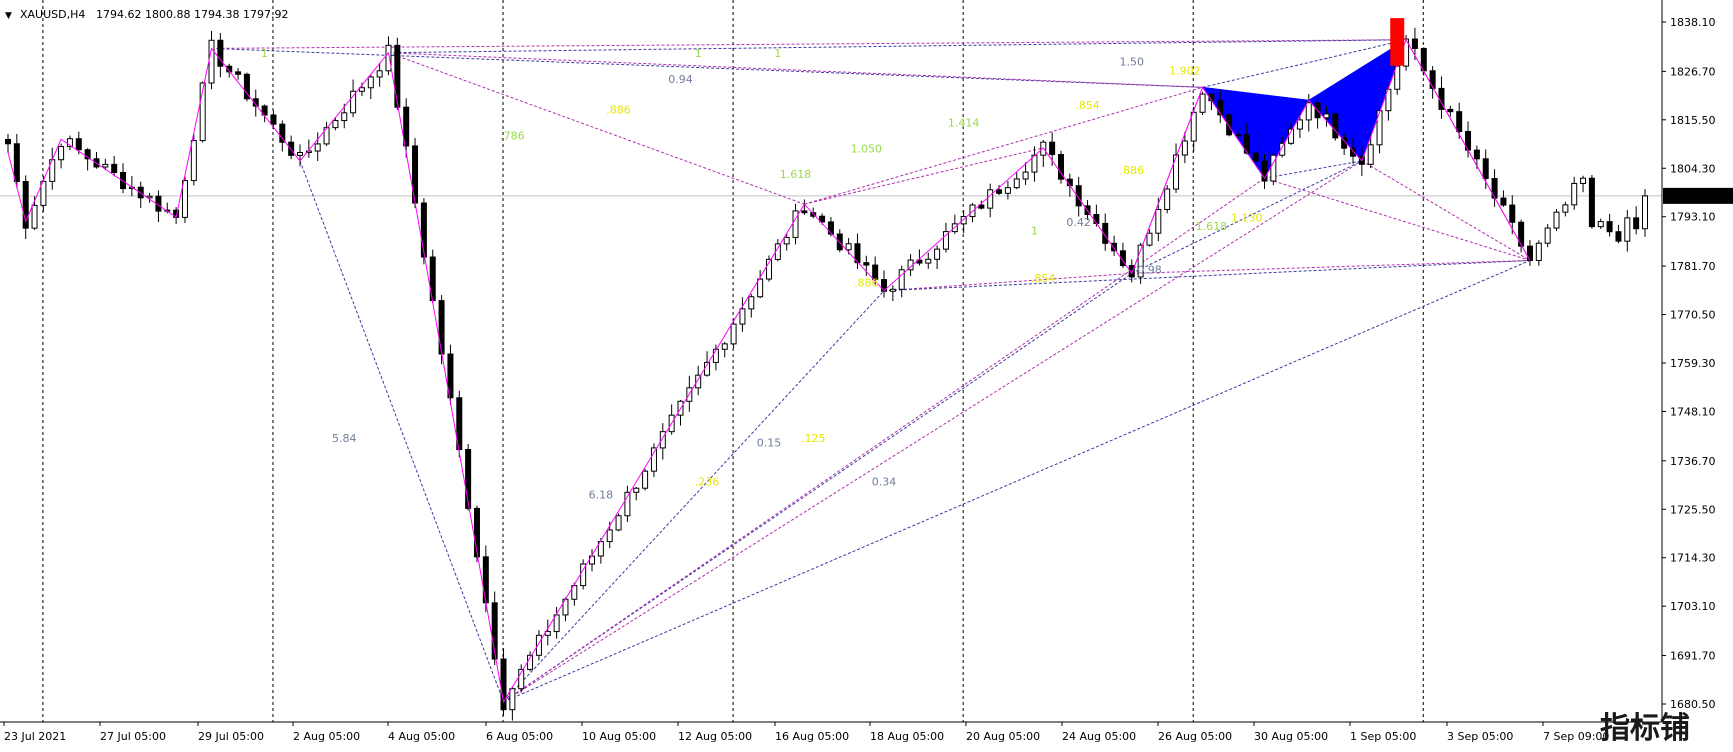 The height and width of the screenshot is (752, 1733). Describe the element at coordinates (680, 79) in the screenshot. I see `ratio-label: 0.94` at that location.